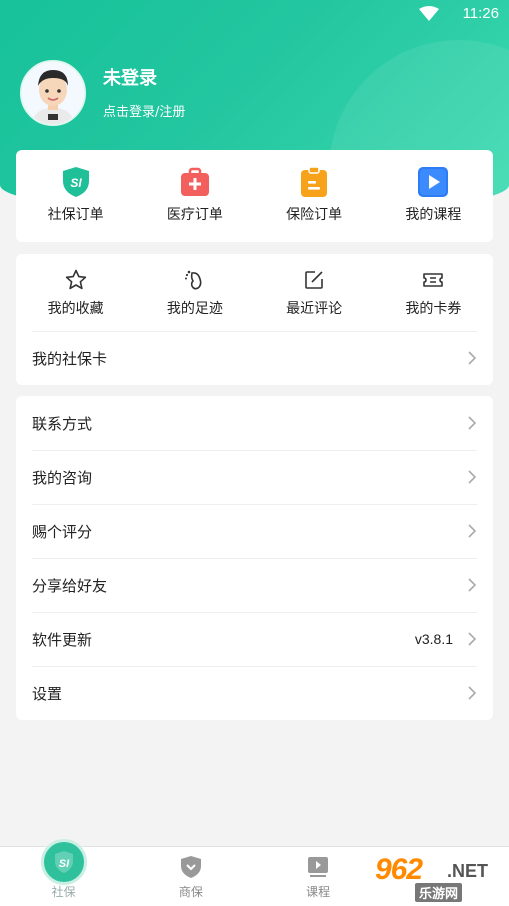 This screenshot has width=509, height=906. I want to click on tab-label: 商保, so click(190, 892).